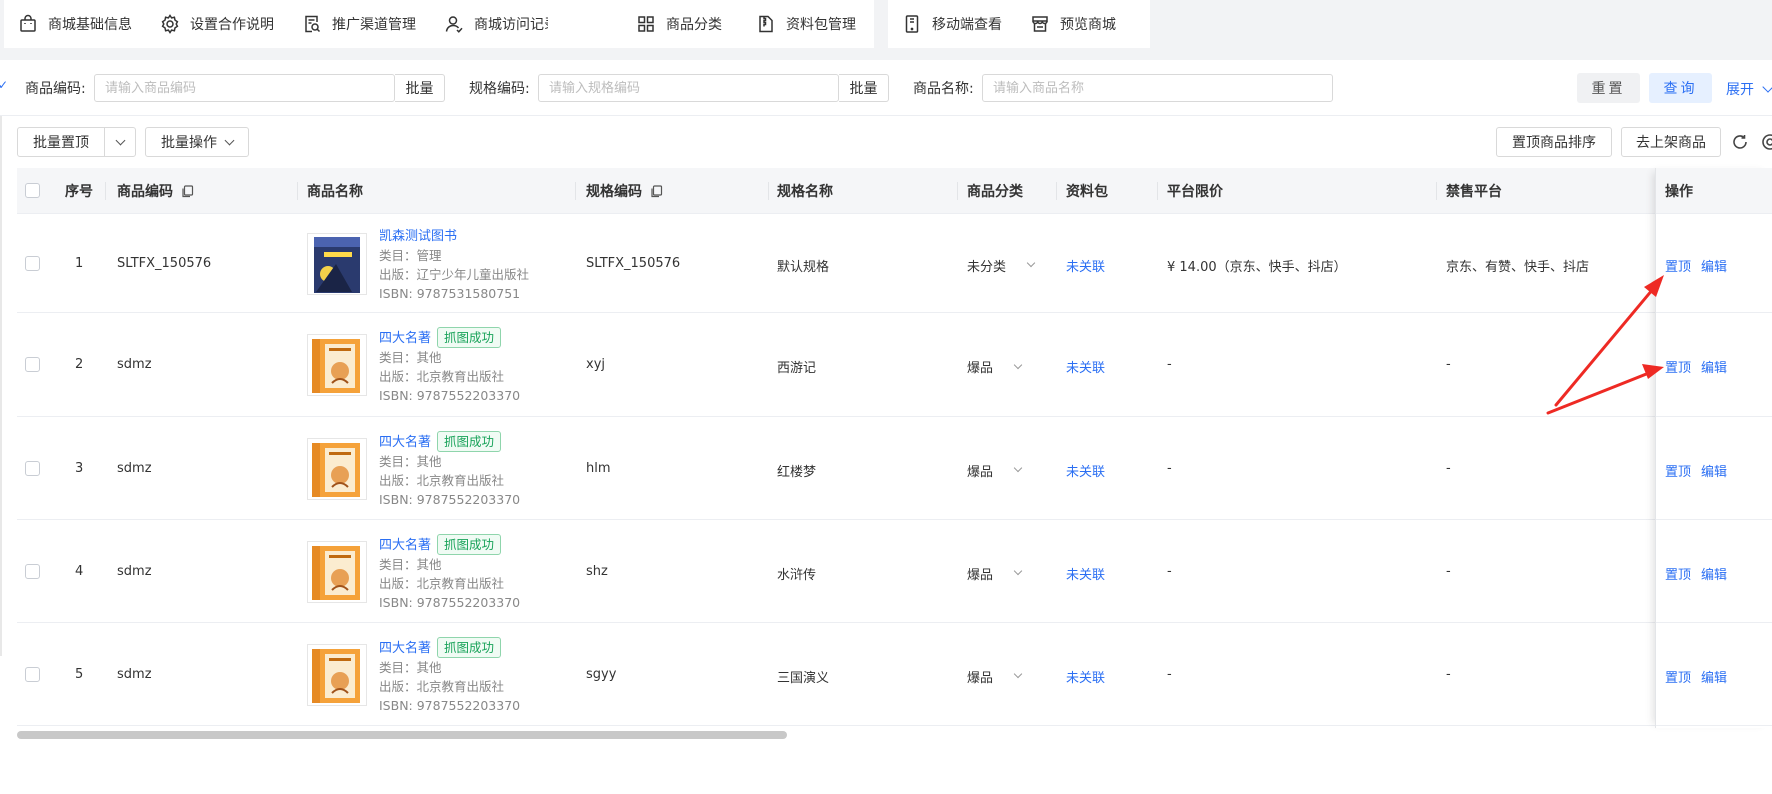 The width and height of the screenshot is (1772, 794). I want to click on row-price-limit: -, so click(1169, 674).